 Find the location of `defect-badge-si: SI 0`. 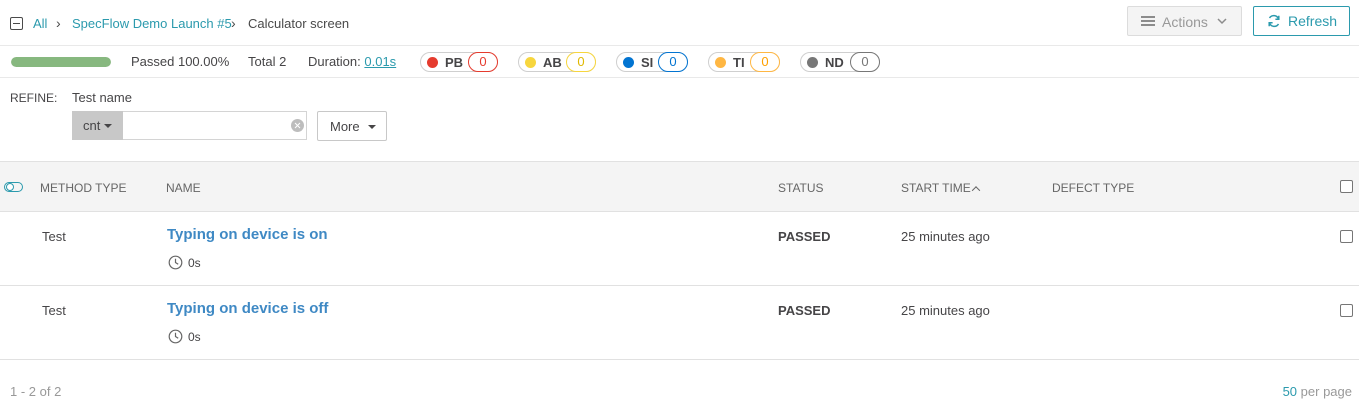

defect-badge-si: SI 0 is located at coordinates (652, 62).